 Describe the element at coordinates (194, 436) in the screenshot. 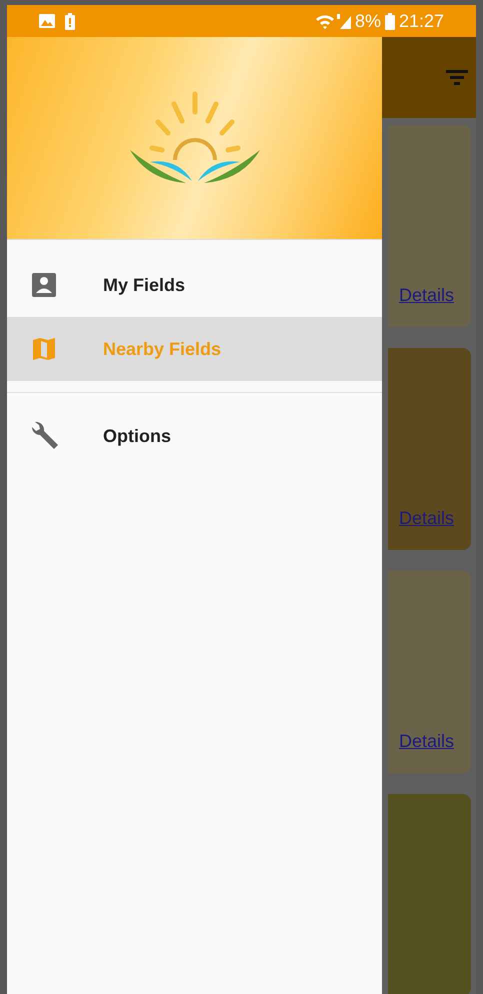

I see `menu-item: Options` at that location.